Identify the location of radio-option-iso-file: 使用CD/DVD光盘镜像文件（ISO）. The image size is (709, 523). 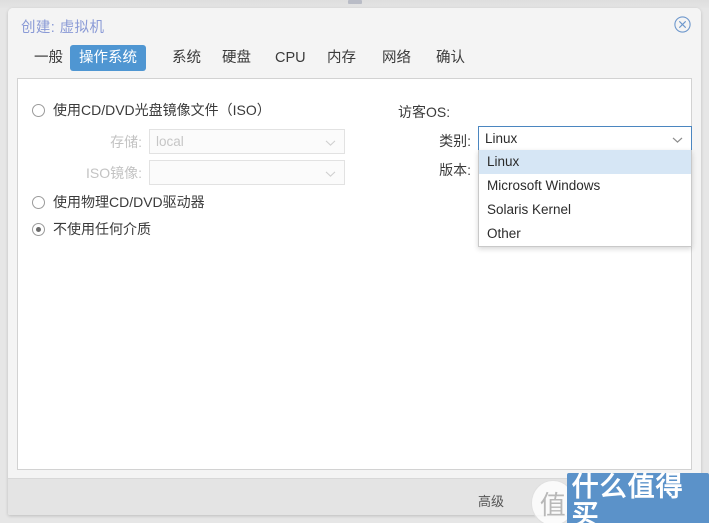
(151, 110).